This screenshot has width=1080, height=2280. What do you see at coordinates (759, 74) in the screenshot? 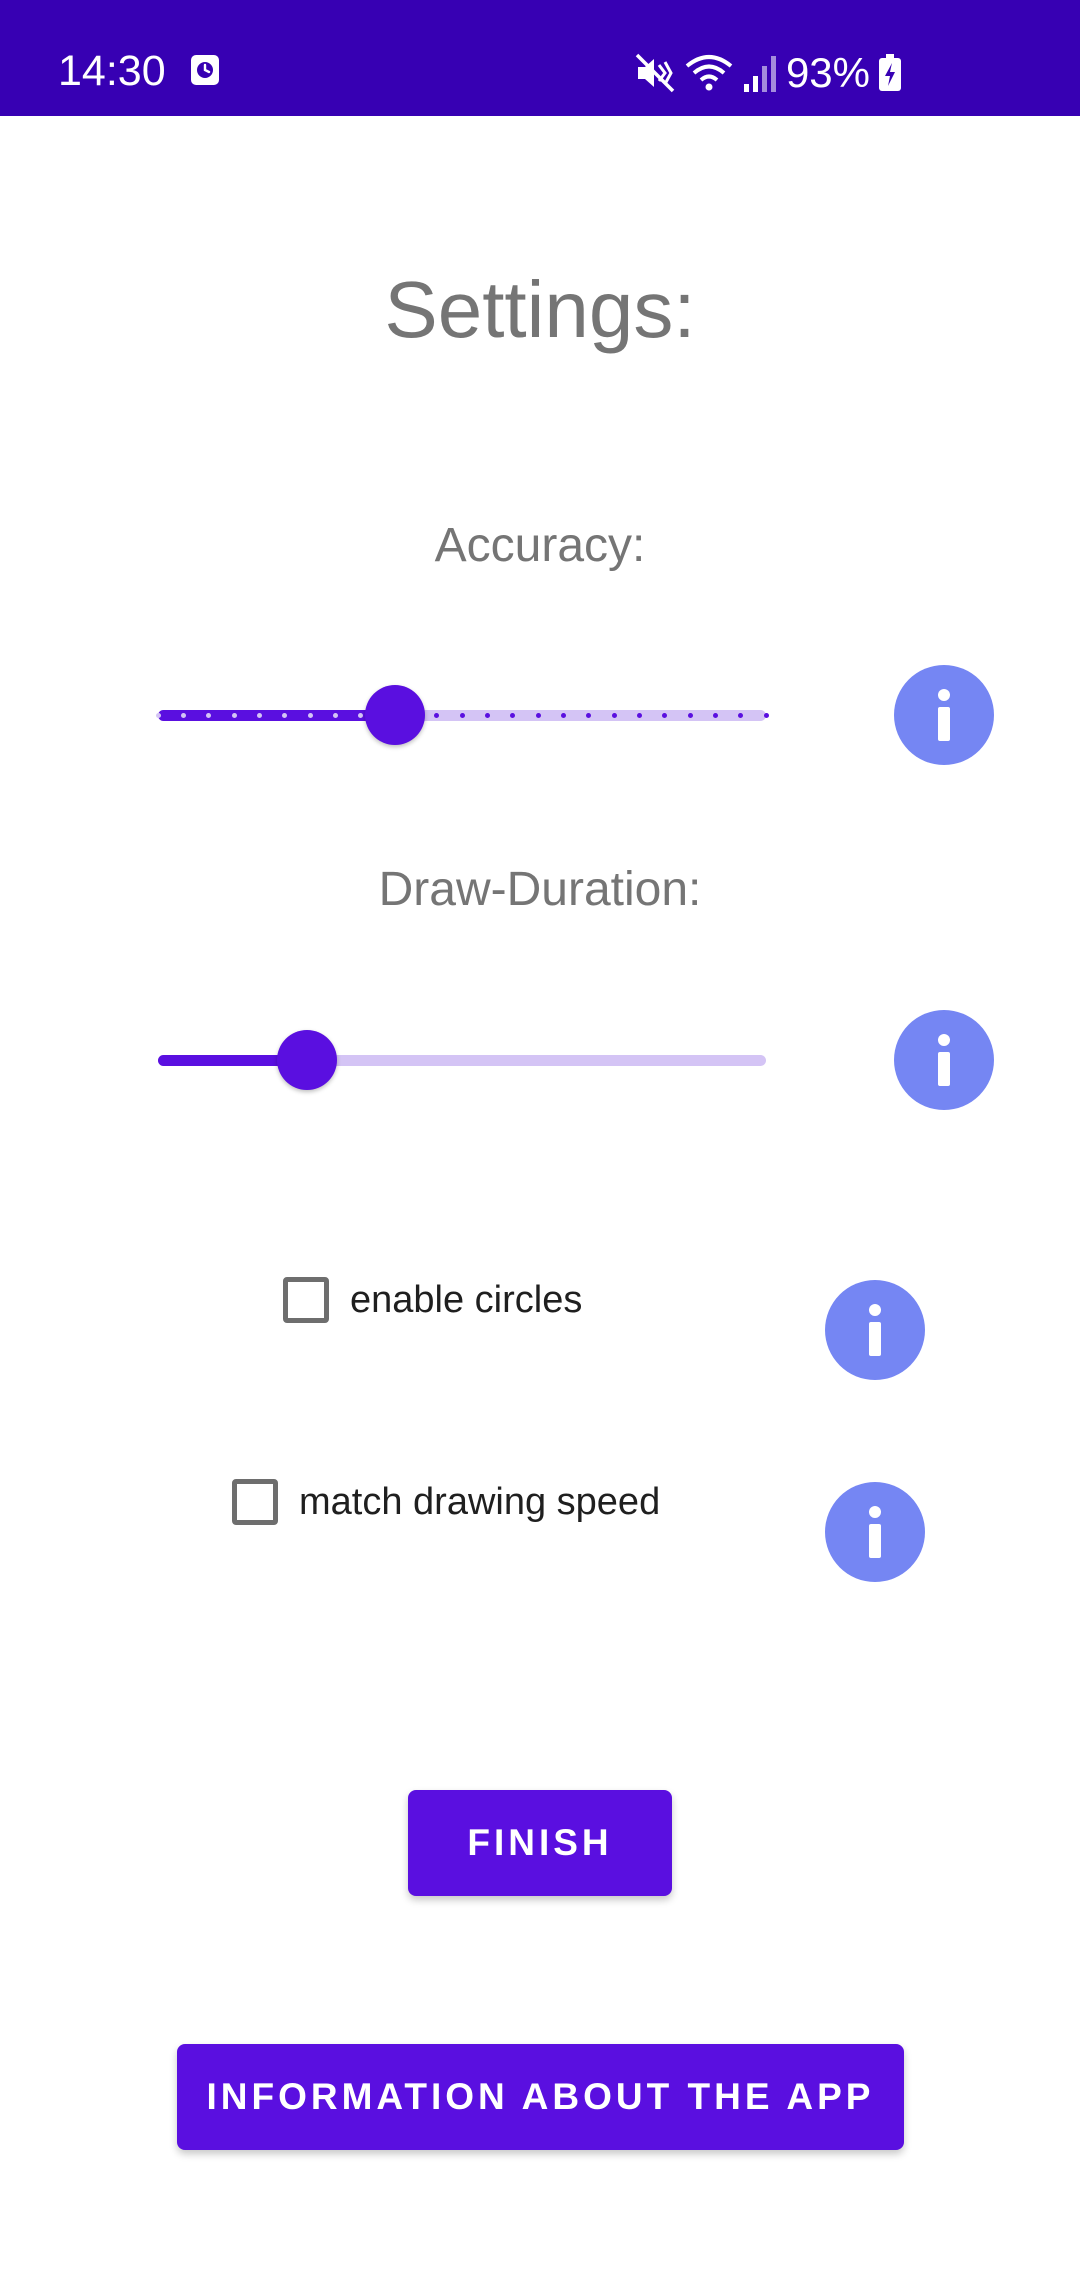
I see `signal-icon` at bounding box center [759, 74].